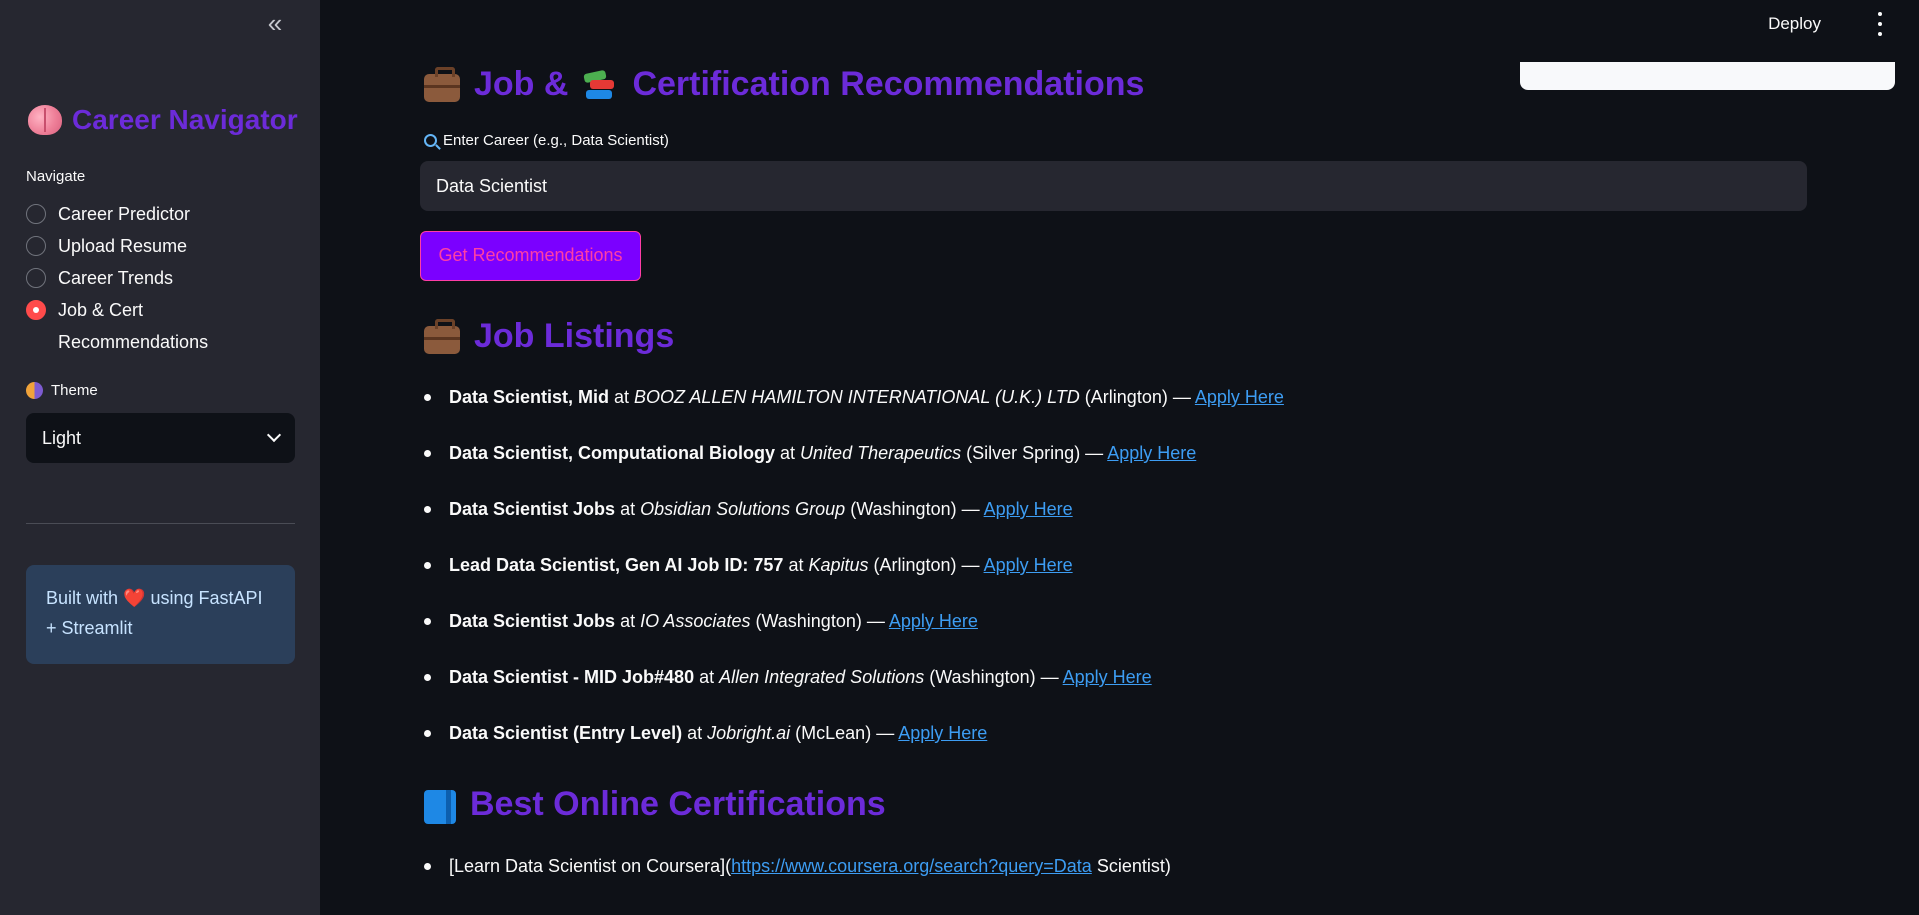 This screenshot has height=915, width=1919. Describe the element at coordinates (74, 390) in the screenshot. I see `theme-label-text: Theme` at that location.